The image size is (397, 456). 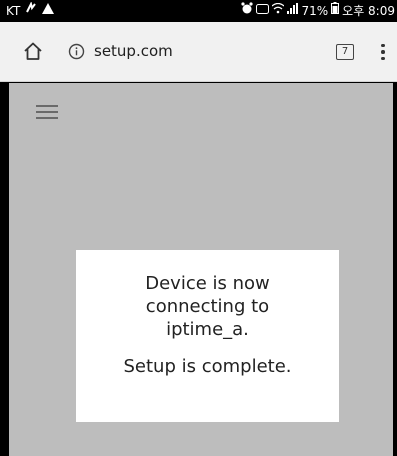 I want to click on info-icon, so click(x=76, y=51).